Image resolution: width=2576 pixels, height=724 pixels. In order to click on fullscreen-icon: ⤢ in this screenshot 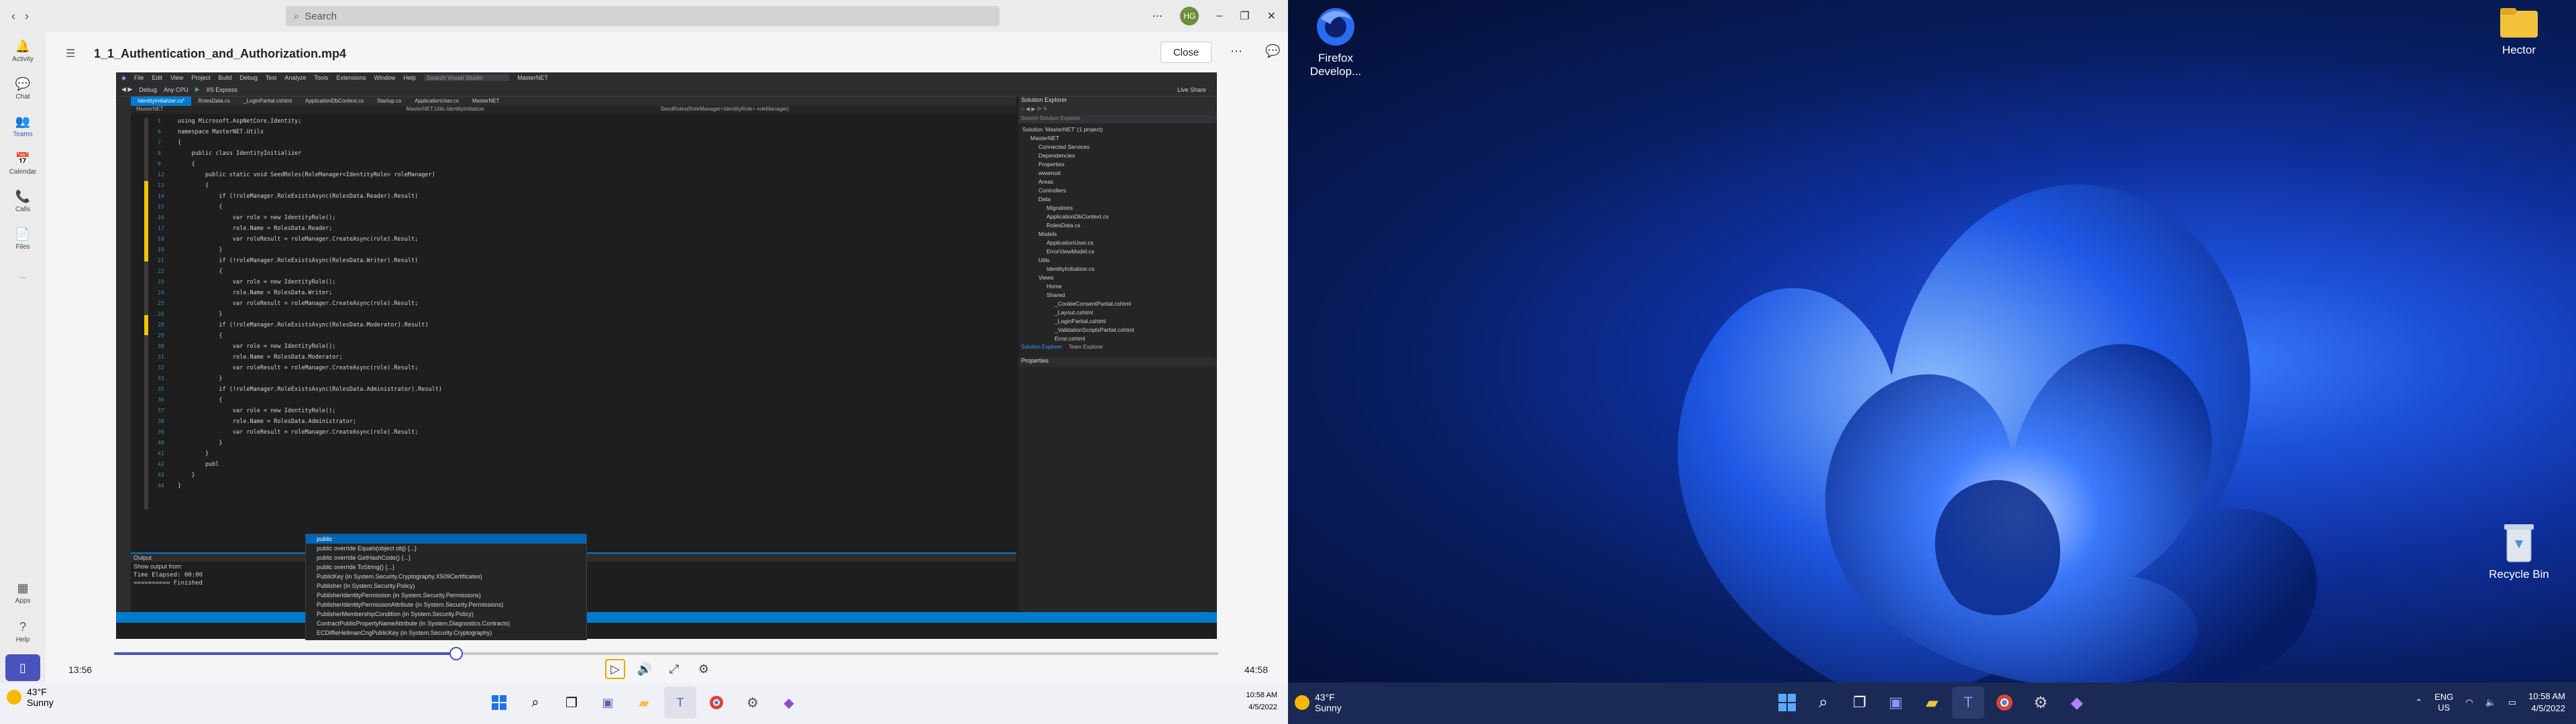, I will do `click(674, 669)`.